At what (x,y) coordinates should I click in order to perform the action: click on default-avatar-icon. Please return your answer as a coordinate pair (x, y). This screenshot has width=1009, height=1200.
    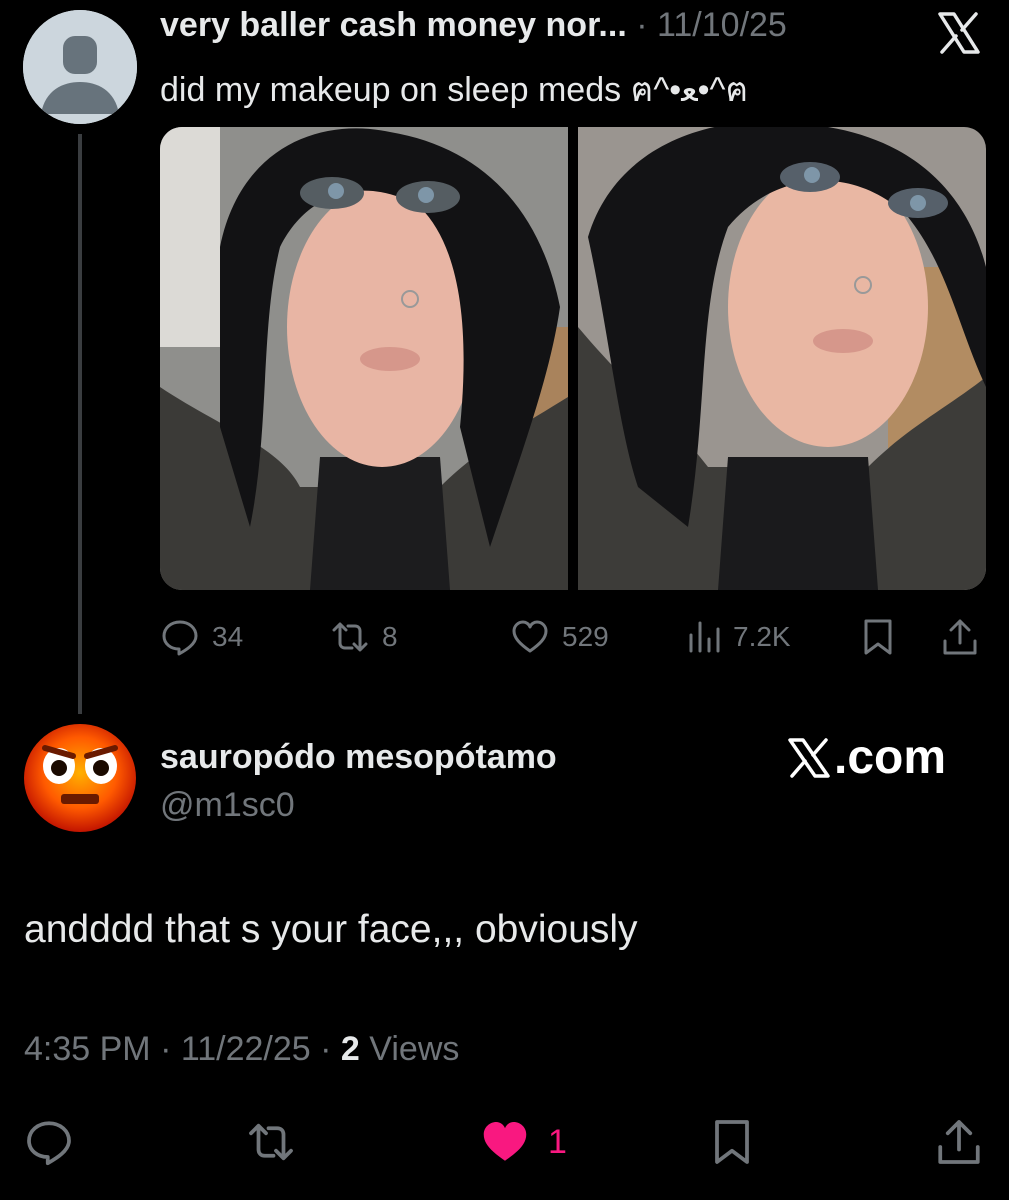
    Looking at the image, I should click on (80, 67).